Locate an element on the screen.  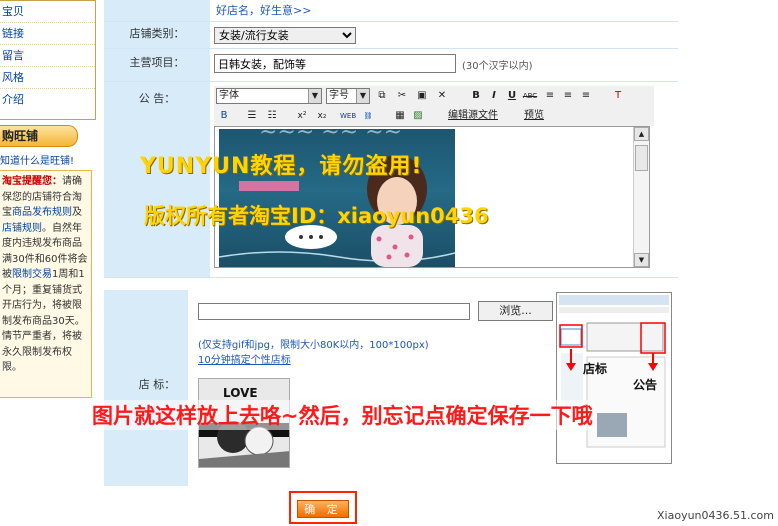
sidebar-item-intro: 介绍 is located at coordinates (47, 100).